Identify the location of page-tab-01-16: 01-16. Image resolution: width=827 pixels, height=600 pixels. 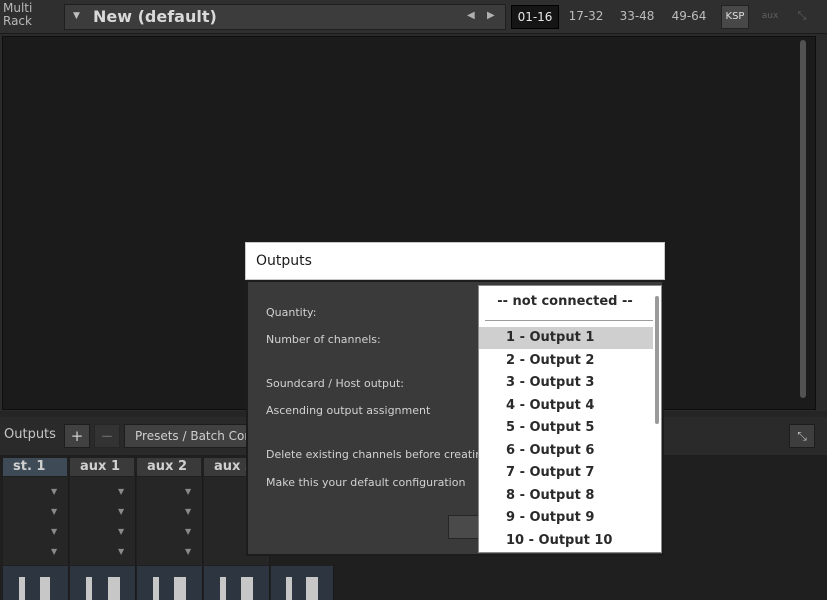
(535, 17).